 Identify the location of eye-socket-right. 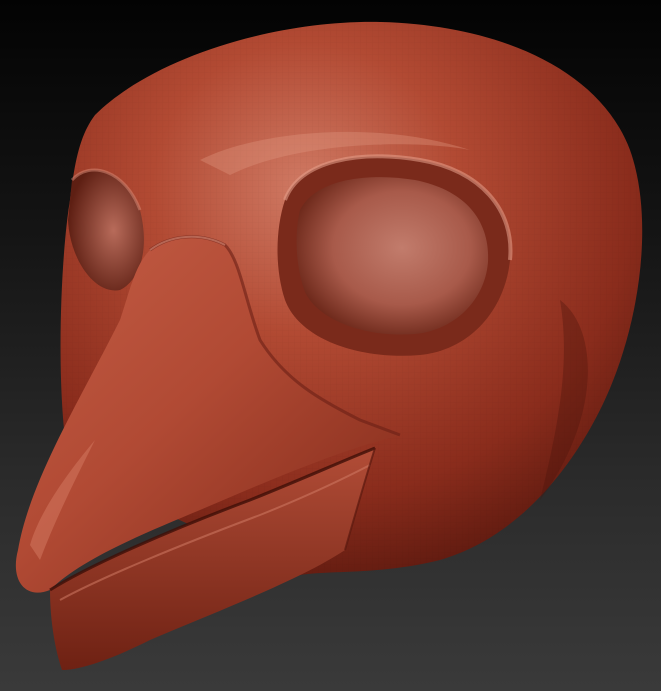
(395, 255).